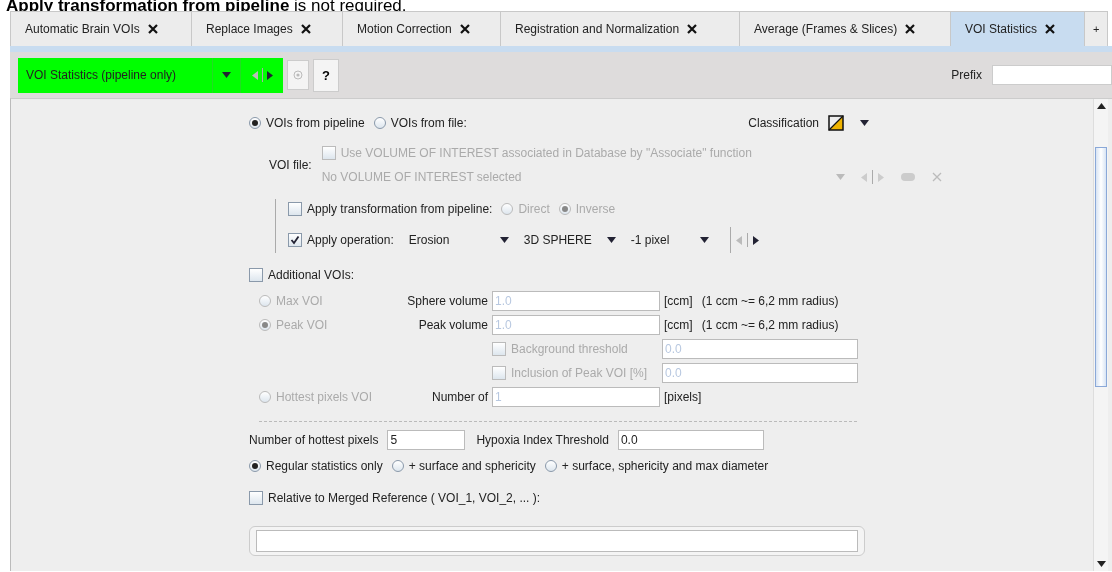 The height and width of the screenshot is (572, 1112). Describe the element at coordinates (542, 440) in the screenshot. I see `field-label: Hypoxia Index Threshold` at that location.